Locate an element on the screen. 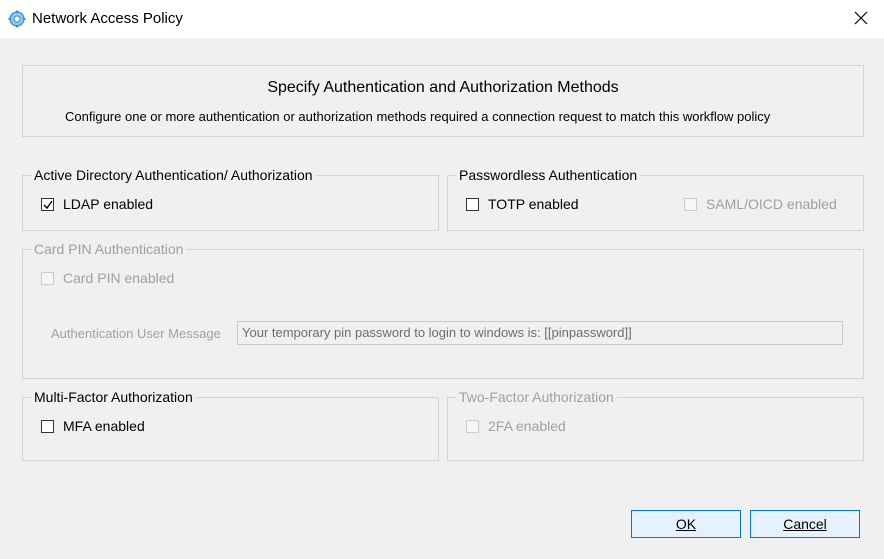 Image resolution: width=884 pixels, height=559 pixels. close-icon is located at coordinates (861, 19).